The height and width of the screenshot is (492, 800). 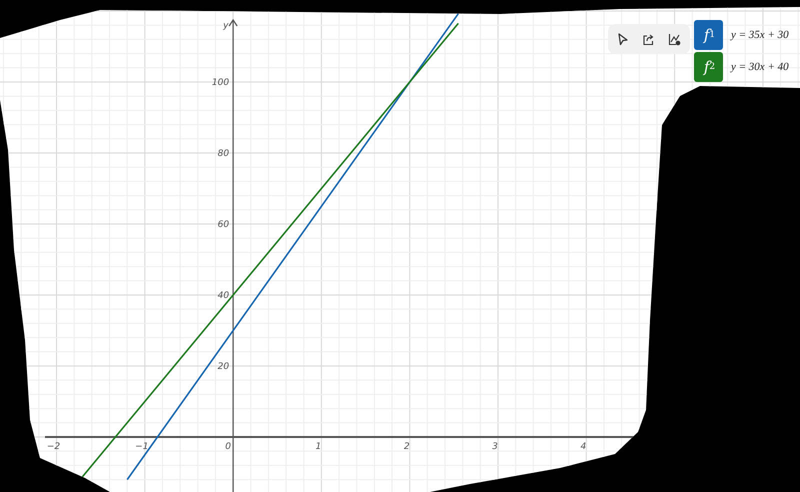 I want to click on tick-label: 60, so click(x=224, y=225).